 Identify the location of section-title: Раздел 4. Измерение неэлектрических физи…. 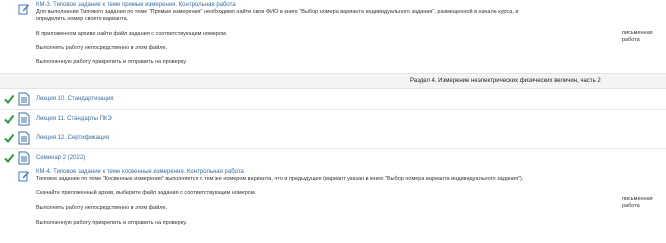
(505, 81).